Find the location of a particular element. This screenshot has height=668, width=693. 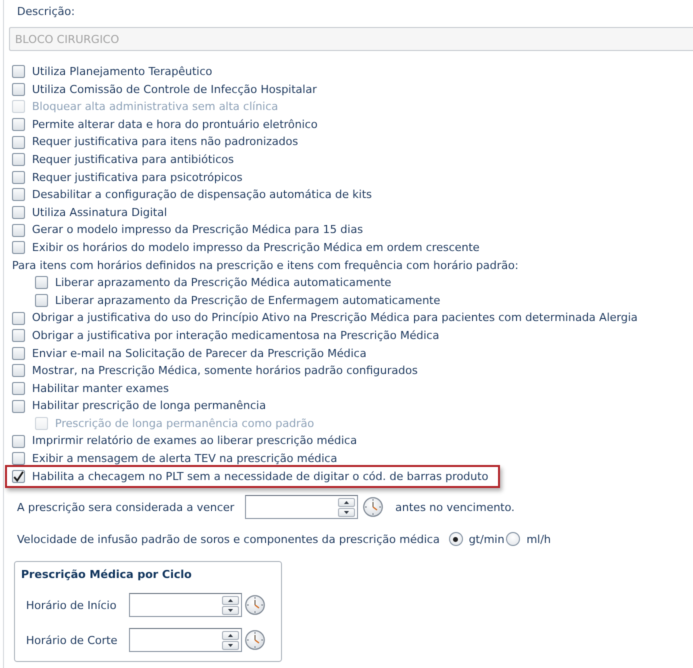

checkmark-icon is located at coordinates (18, 476).